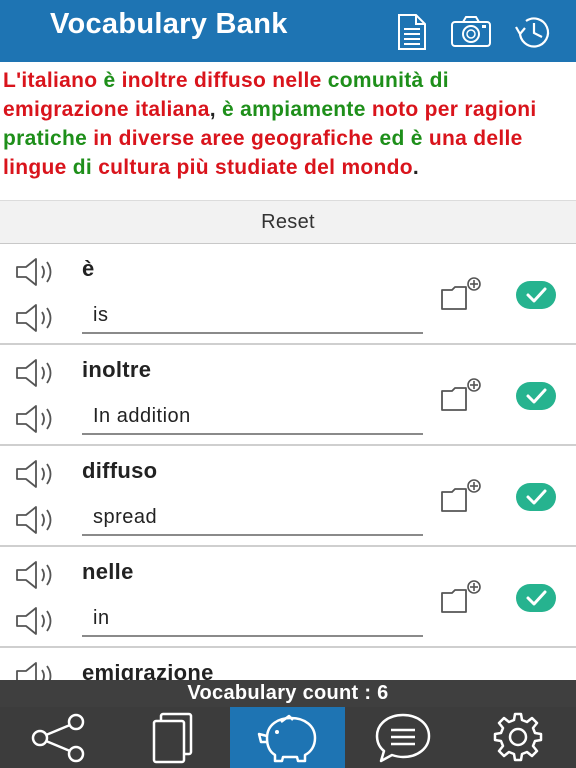 The image size is (576, 768). I want to click on passage-word: una, so click(448, 138).